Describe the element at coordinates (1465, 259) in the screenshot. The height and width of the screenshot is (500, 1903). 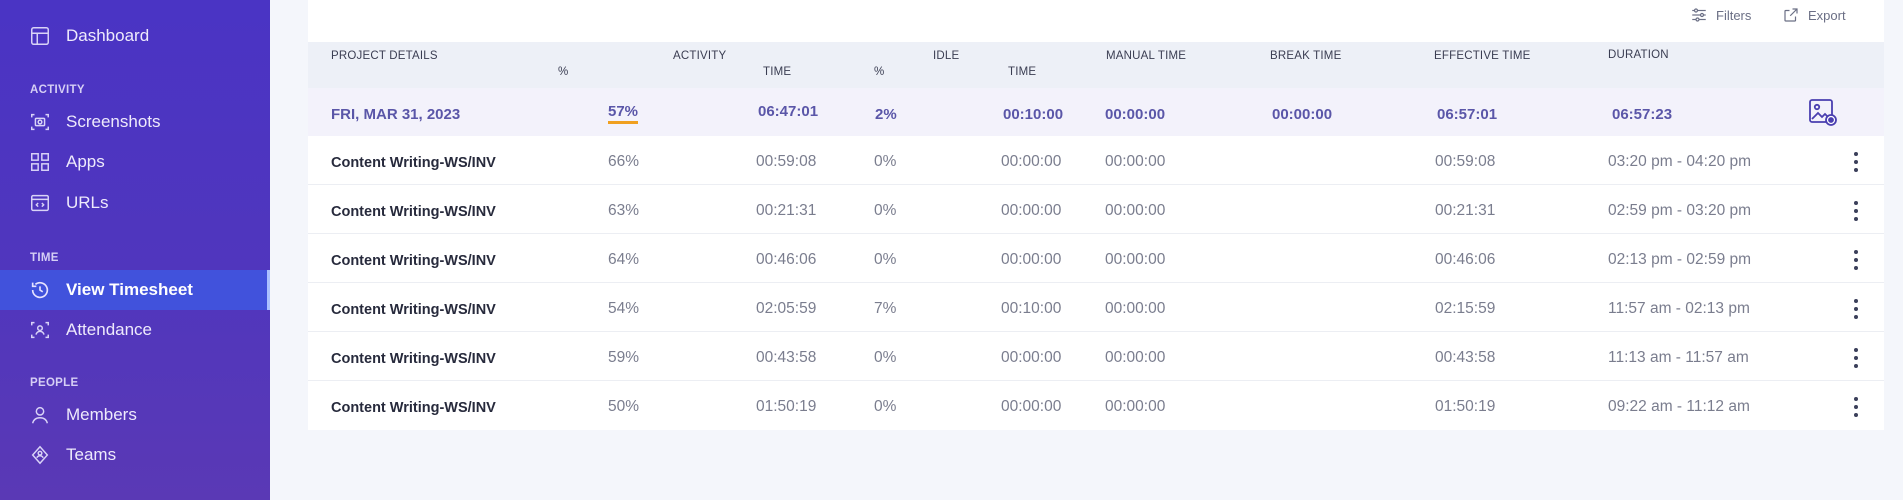
I see `row-effective-time: 00:46:06` at that location.